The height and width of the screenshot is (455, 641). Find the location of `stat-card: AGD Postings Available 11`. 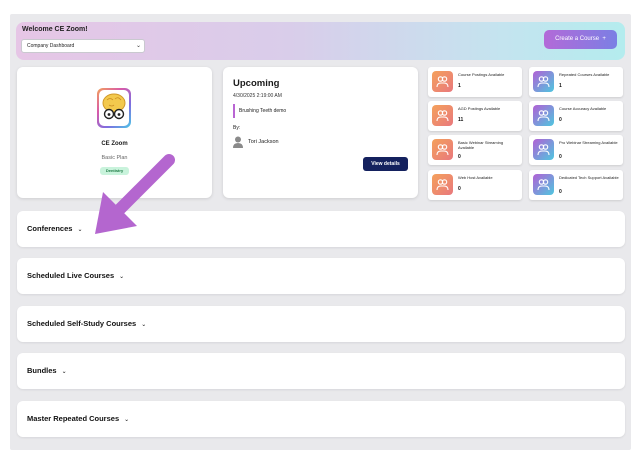

stat-card: AGD Postings Available 11 is located at coordinates (475, 116).